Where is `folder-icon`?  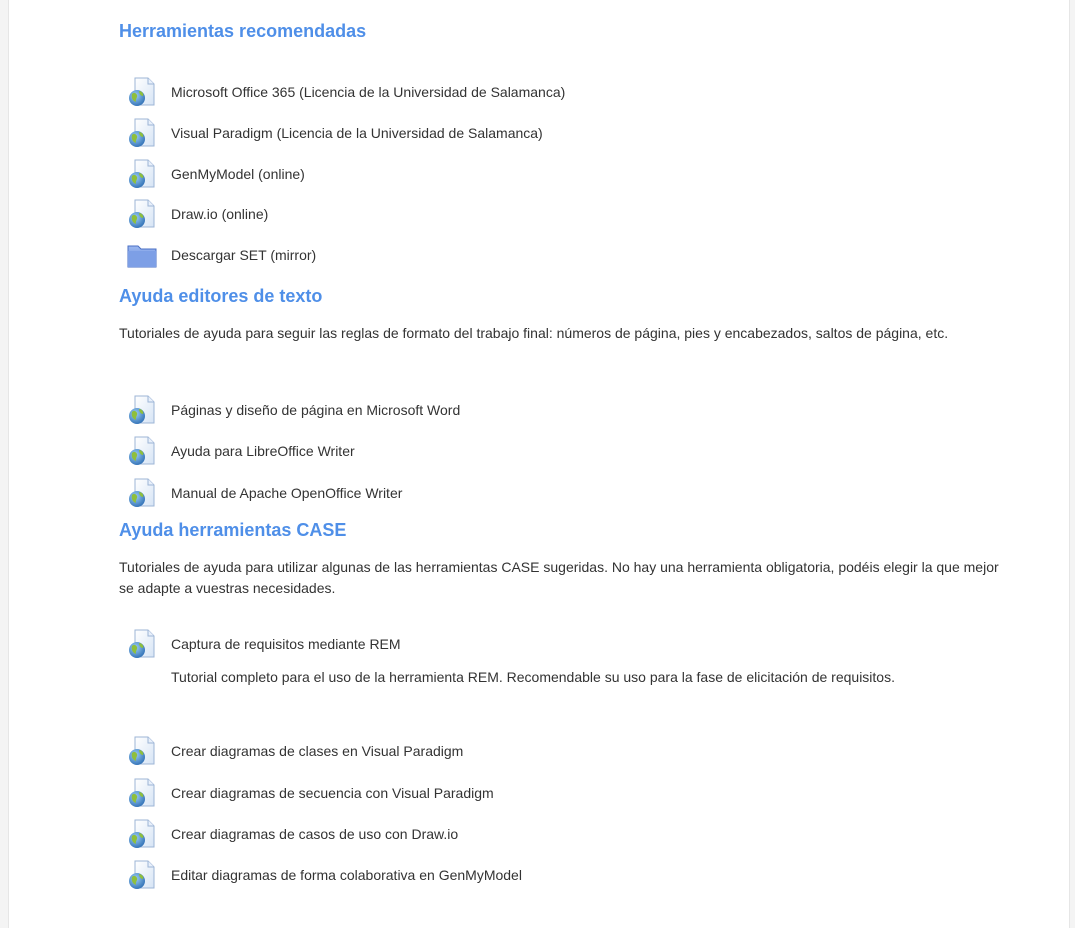
folder-icon is located at coordinates (142, 255).